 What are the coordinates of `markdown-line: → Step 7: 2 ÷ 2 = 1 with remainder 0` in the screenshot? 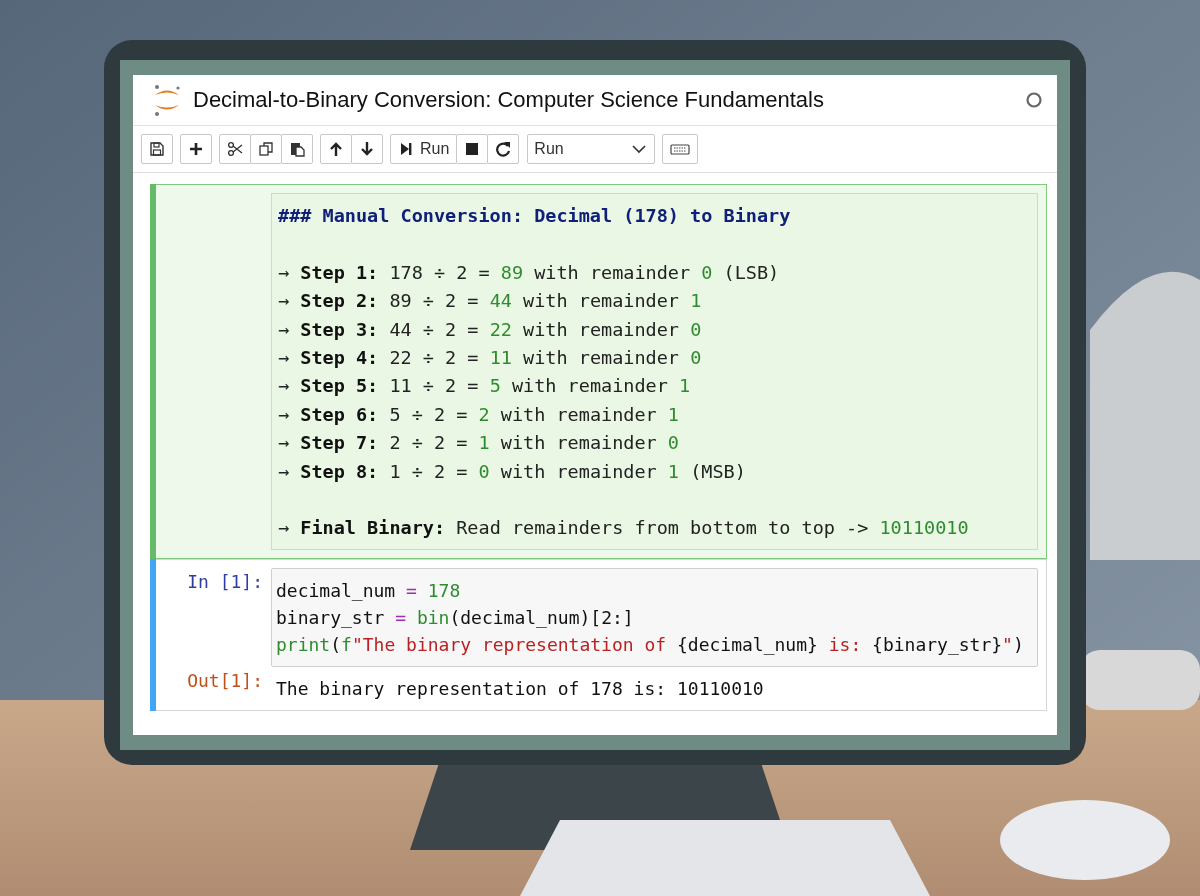 It's located at (479, 443).